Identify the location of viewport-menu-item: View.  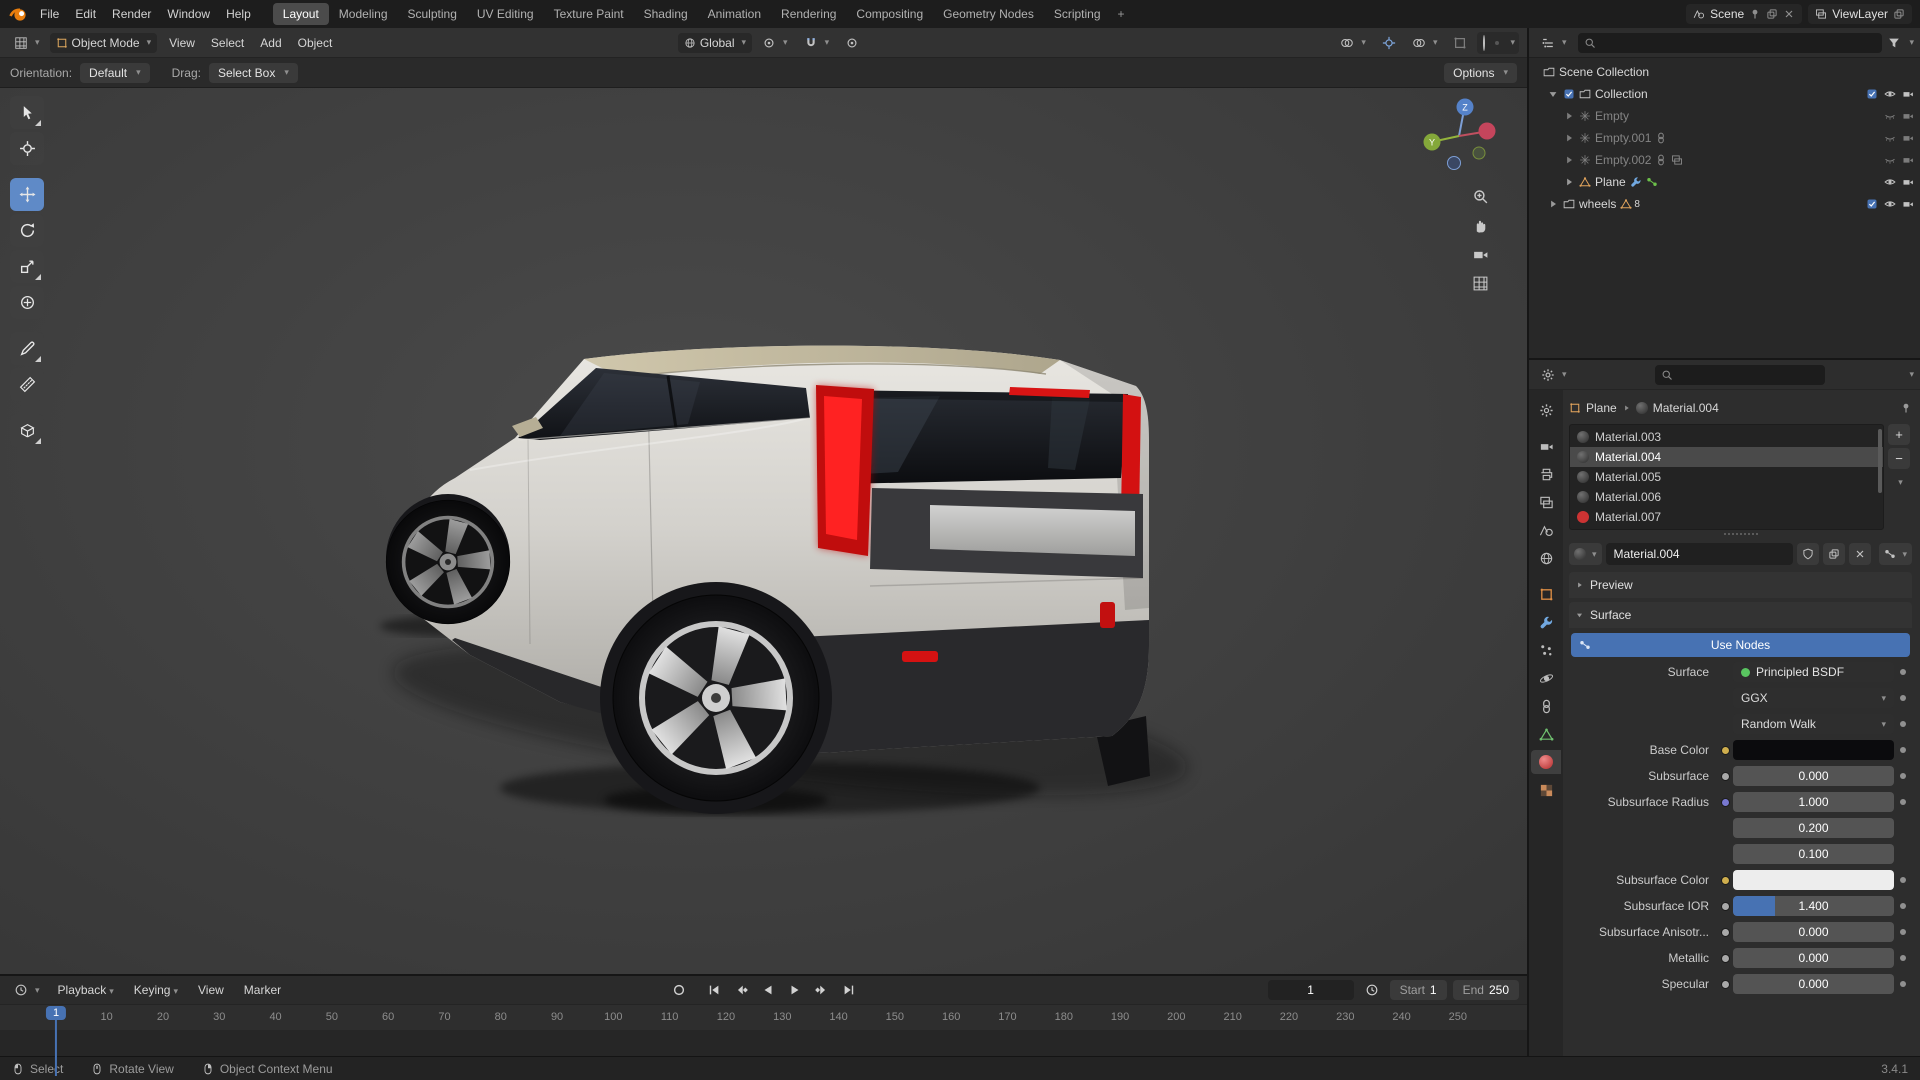
(182, 43).